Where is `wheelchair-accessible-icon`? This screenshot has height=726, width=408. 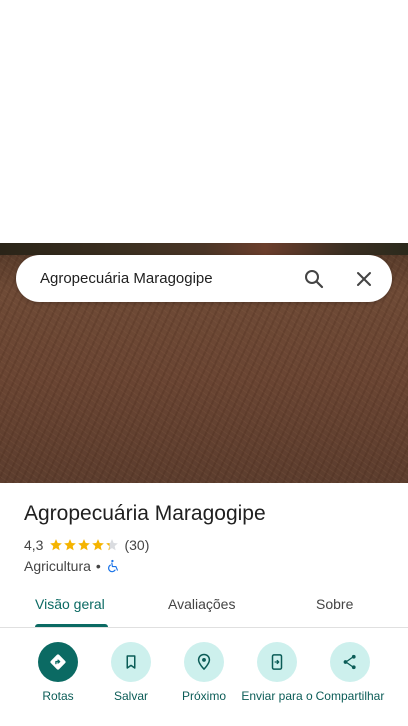 wheelchair-accessible-icon is located at coordinates (112, 566).